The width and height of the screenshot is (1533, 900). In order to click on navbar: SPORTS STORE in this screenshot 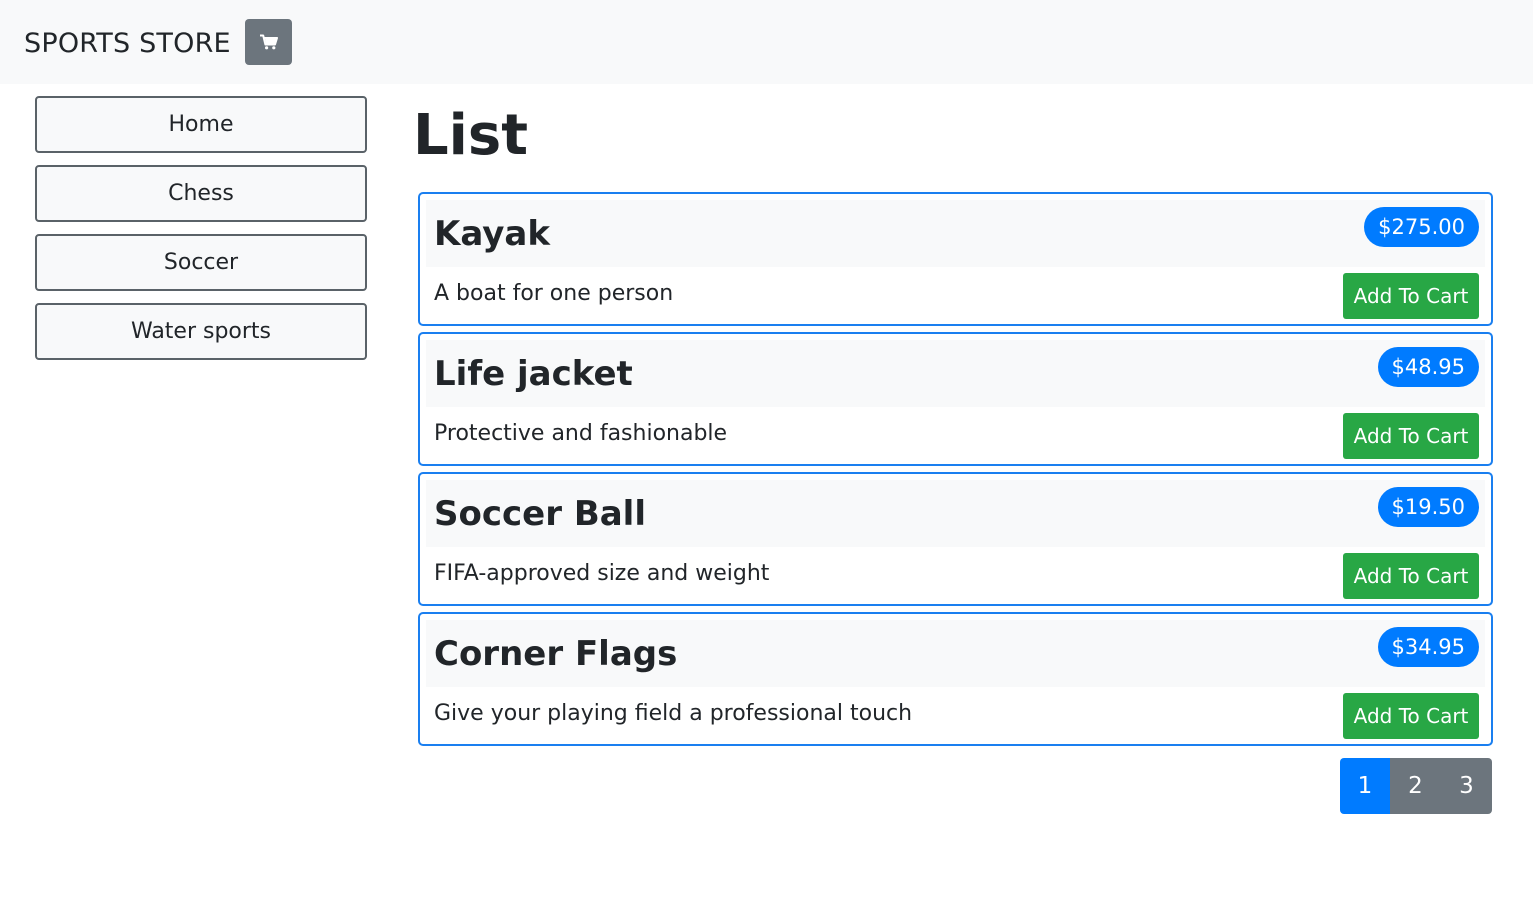, I will do `click(766, 42)`.